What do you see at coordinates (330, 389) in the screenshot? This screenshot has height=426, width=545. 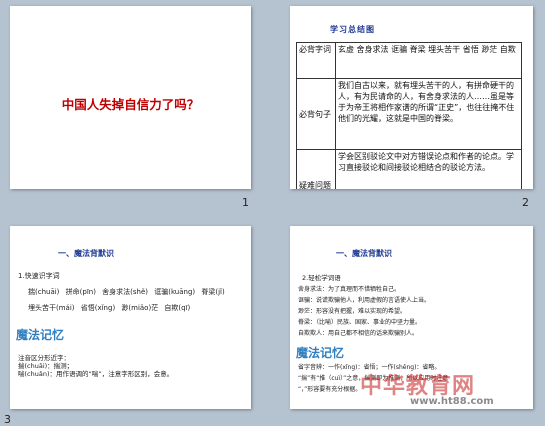 I see `memory-line: “，”形容要有充分根据。` at bounding box center [330, 389].